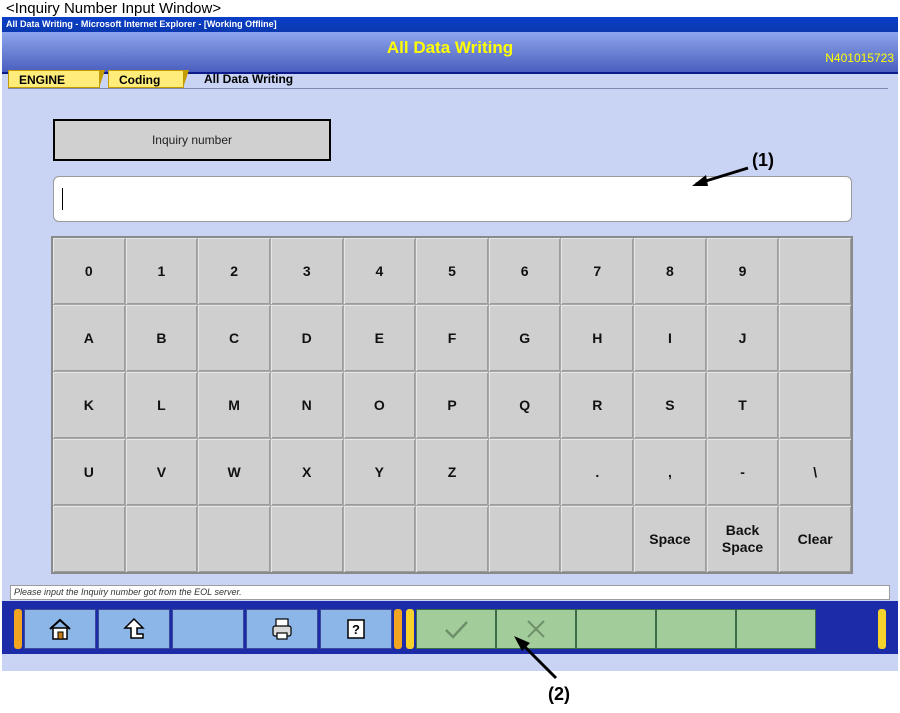  I want to click on key-hyphen: -, so click(742, 472).